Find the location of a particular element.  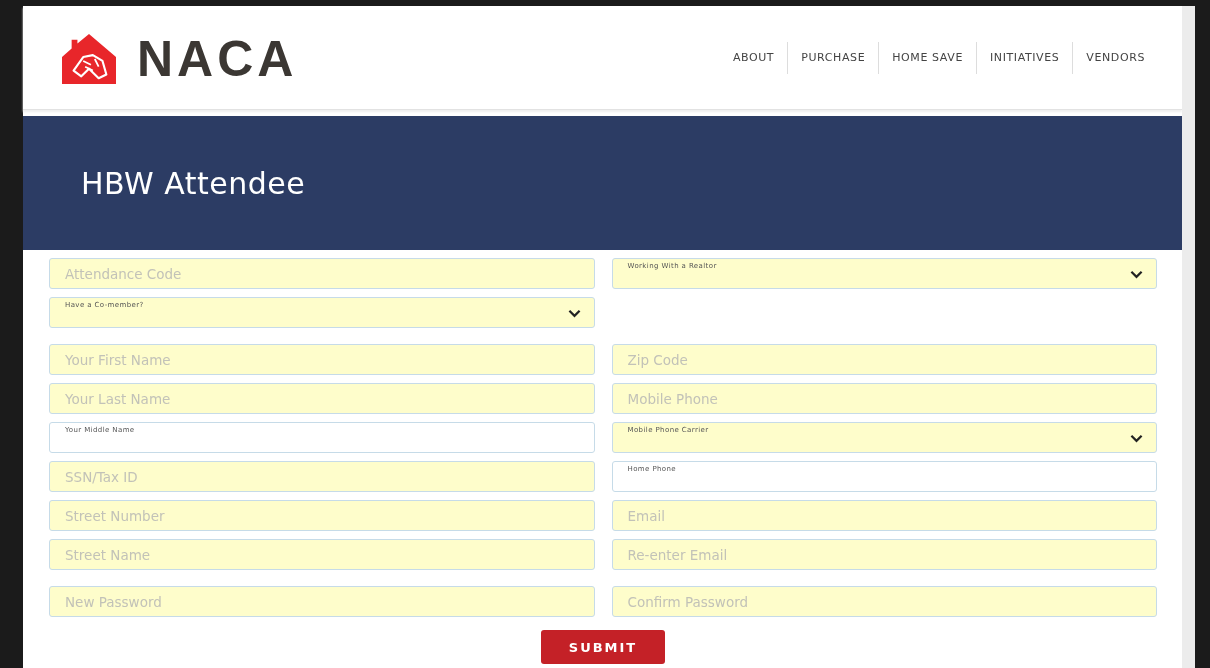

input-field: Your First Name is located at coordinates (322, 359).